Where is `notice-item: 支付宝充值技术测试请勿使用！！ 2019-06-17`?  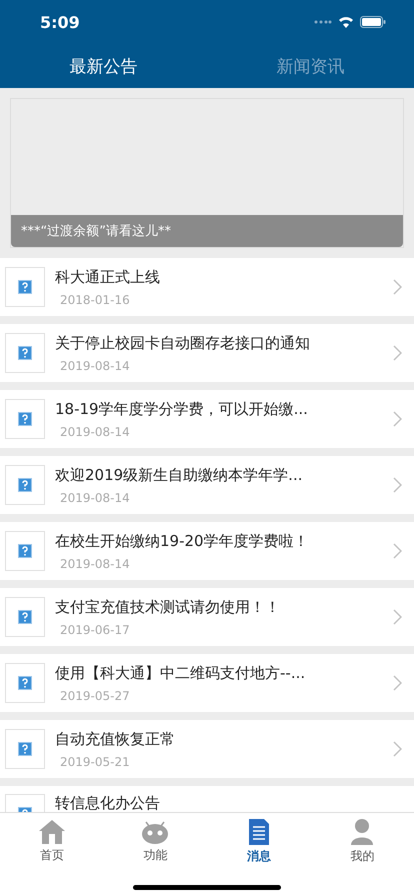
notice-item: 支付宝充值技术测试请勿使用！！ 2019-06-17 is located at coordinates (207, 617).